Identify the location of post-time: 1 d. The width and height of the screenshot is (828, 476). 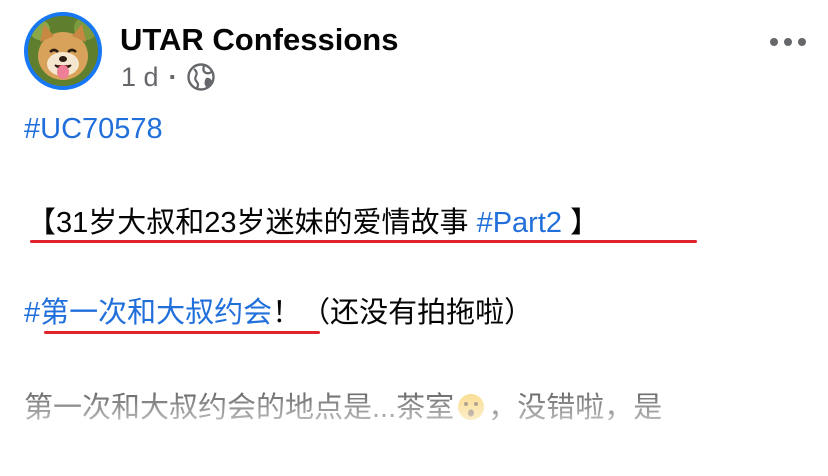
(140, 77).